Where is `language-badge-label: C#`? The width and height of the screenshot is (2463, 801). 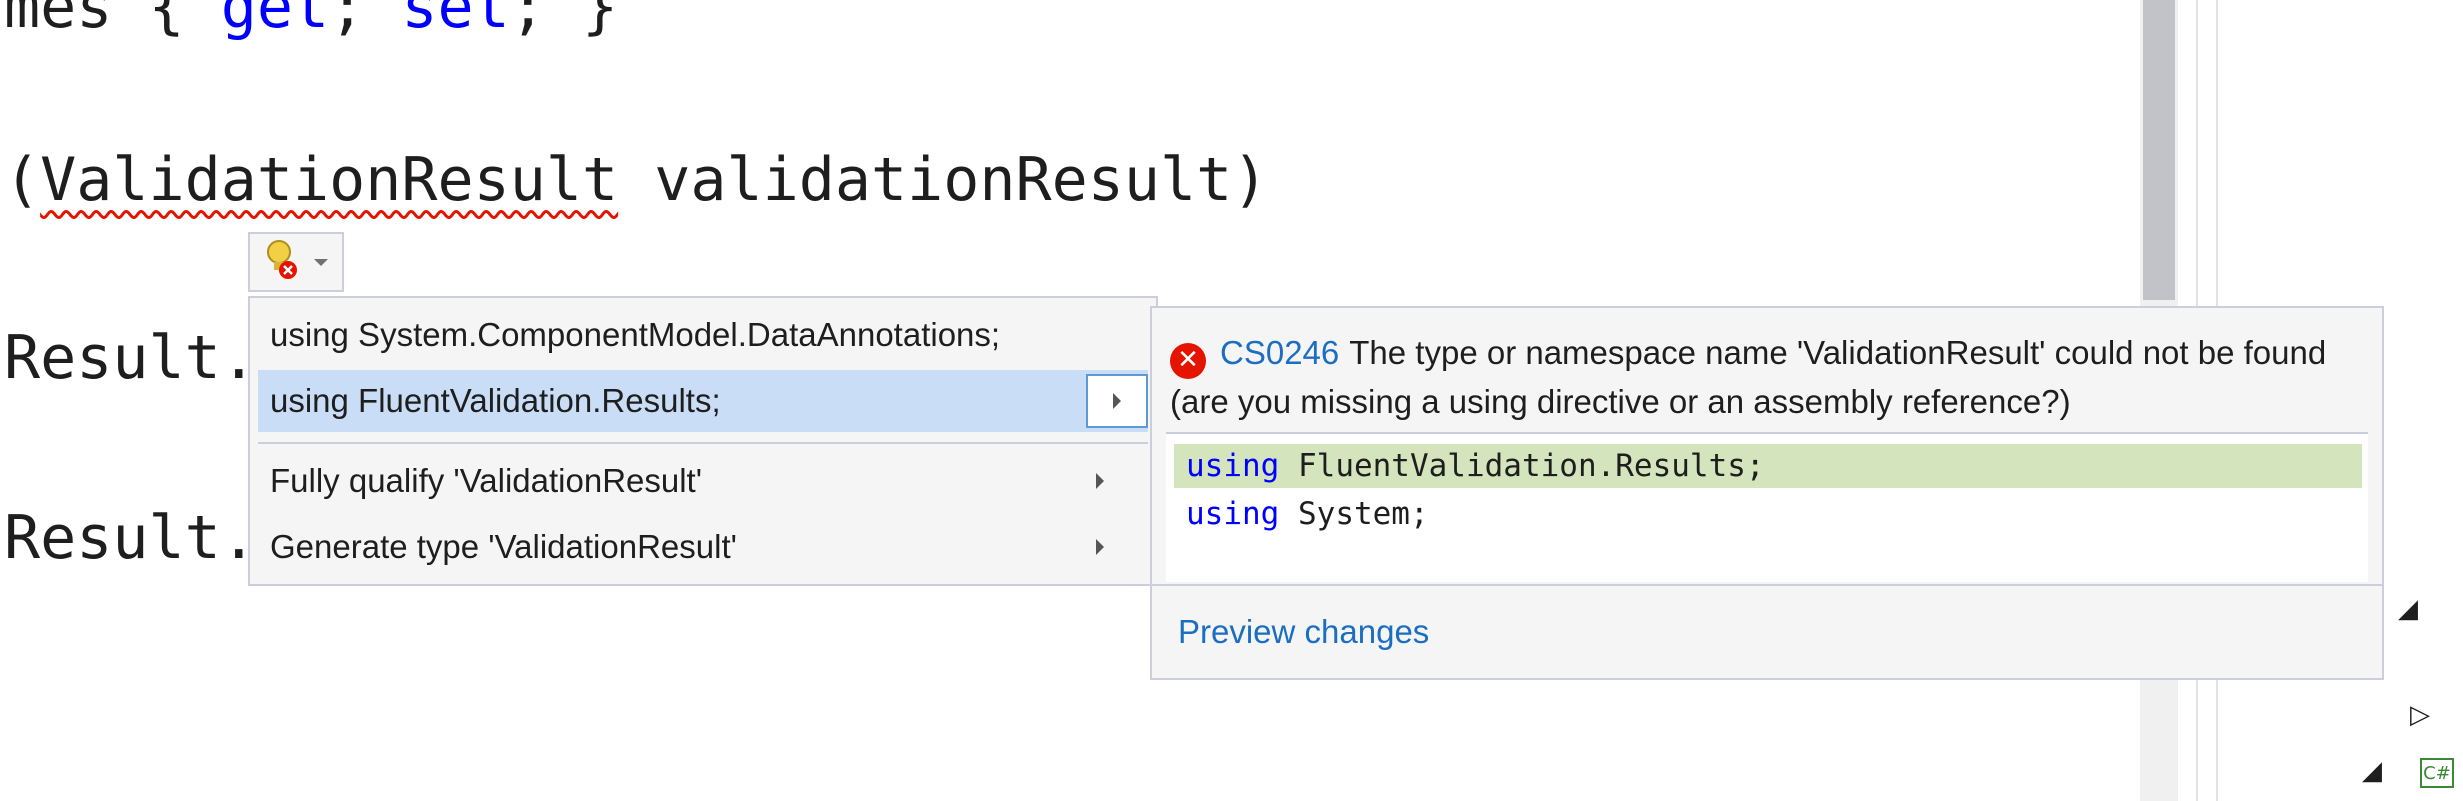 language-badge-label: C# is located at coordinates (2437, 773).